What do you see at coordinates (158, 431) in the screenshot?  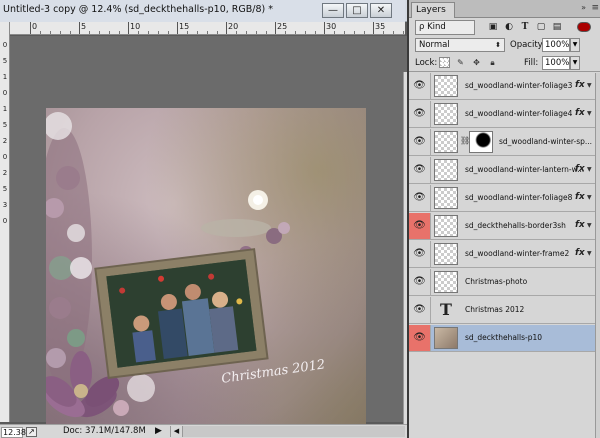 I see `status-menu-arrow-icon: ▶` at bounding box center [158, 431].